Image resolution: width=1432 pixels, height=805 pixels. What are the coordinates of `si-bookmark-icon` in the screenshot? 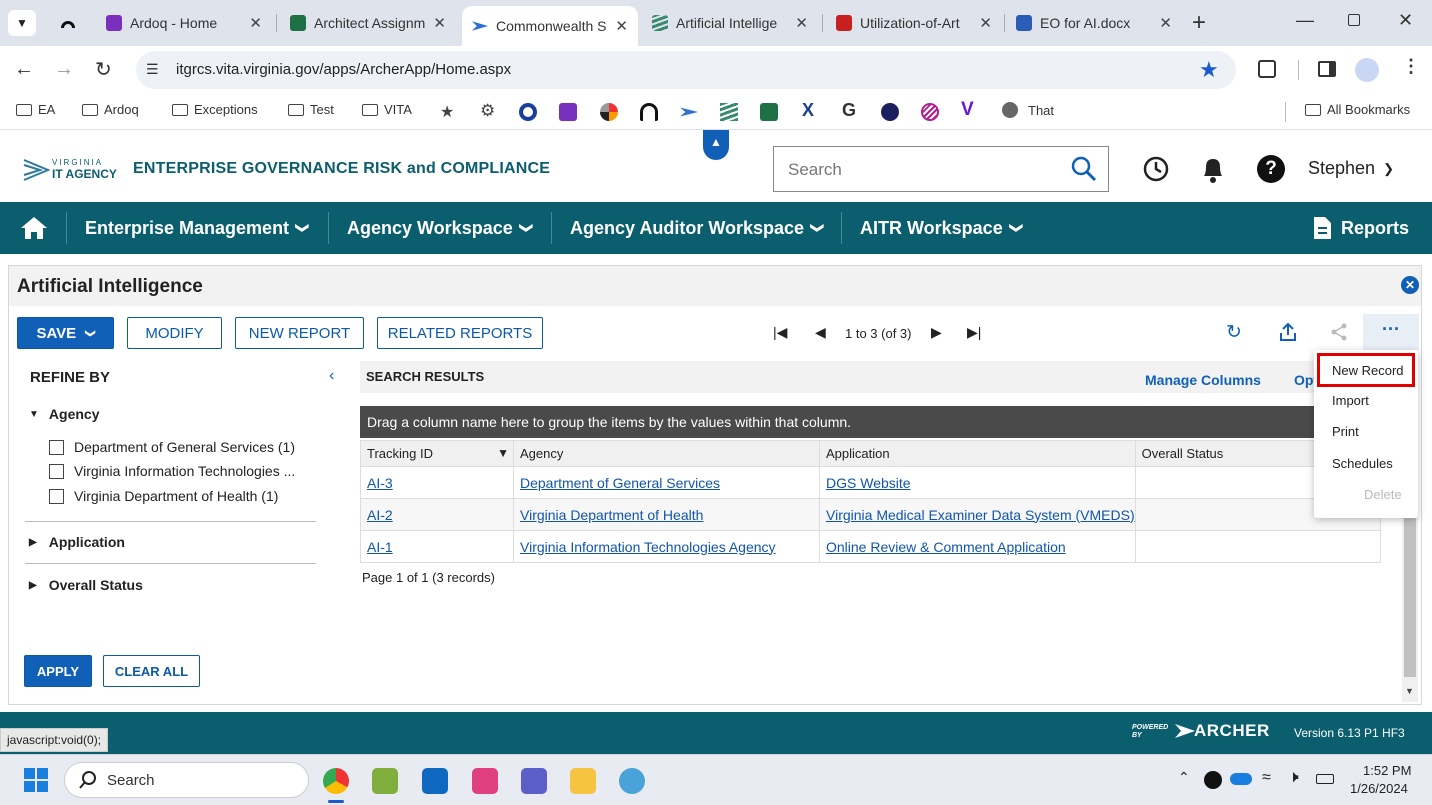 It's located at (890, 112).